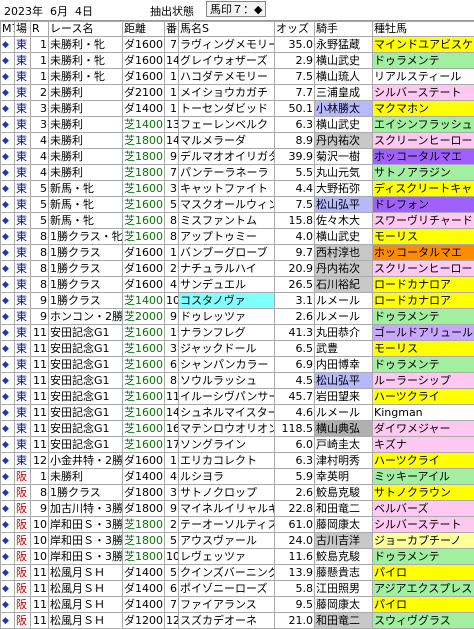  What do you see at coordinates (237, 301) in the screenshot?
I see `table-row: ◆東91勝クラス芝140010コスタノヴァ3.1ルメールロードカナロア` at bounding box center [237, 301].